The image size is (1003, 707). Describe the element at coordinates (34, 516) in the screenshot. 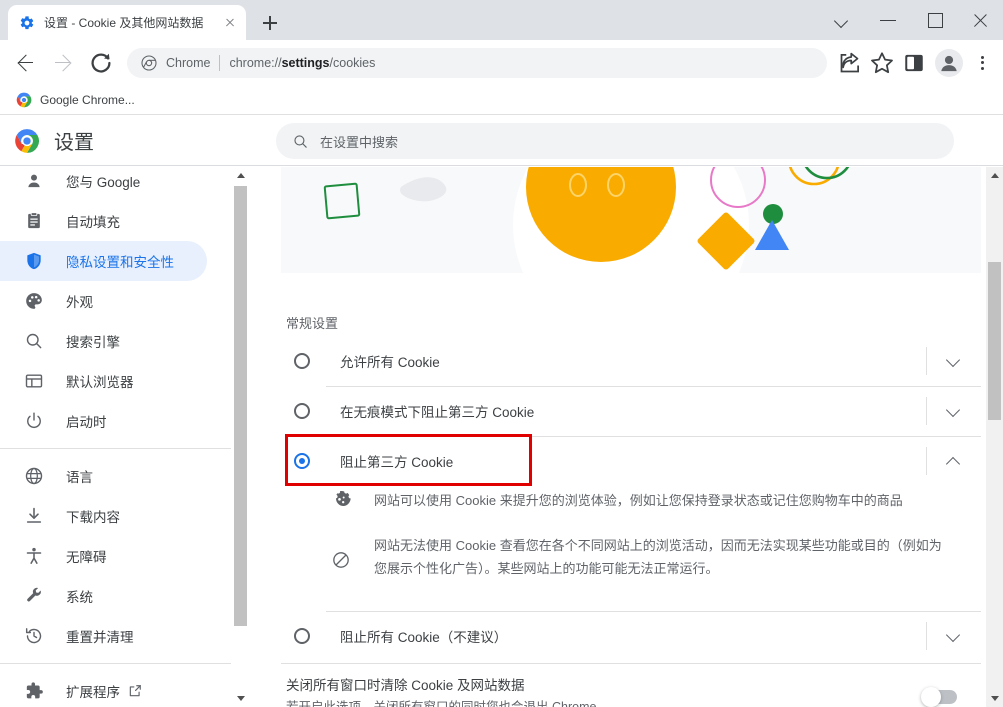

I see `download-icon` at that location.